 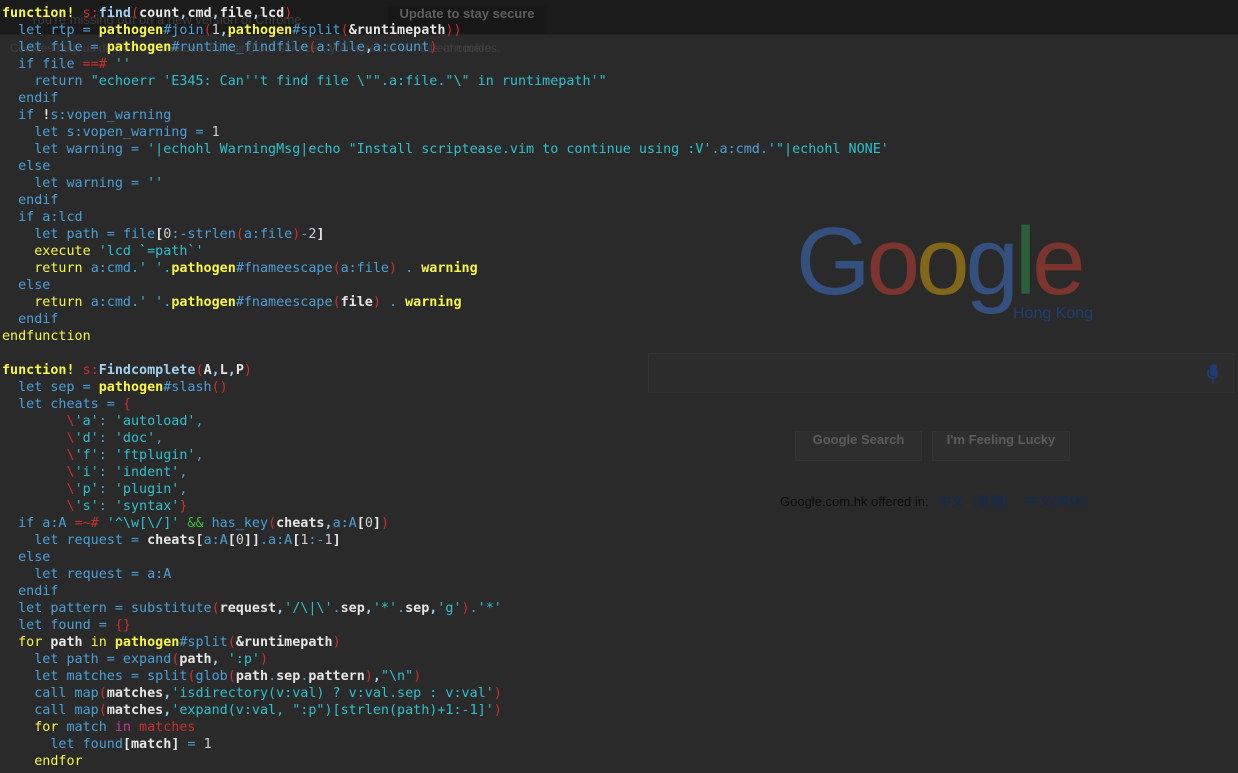 What do you see at coordinates (75, 183) in the screenshot?
I see `code-token: let warning =` at bounding box center [75, 183].